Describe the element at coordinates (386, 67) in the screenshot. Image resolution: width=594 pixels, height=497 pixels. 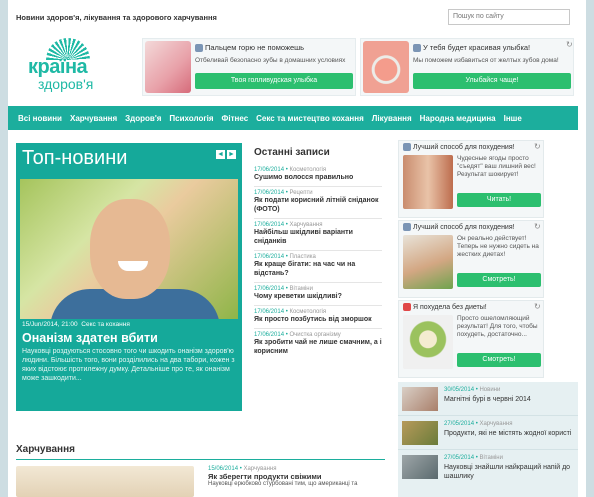
I see `ad-smile-image` at that location.